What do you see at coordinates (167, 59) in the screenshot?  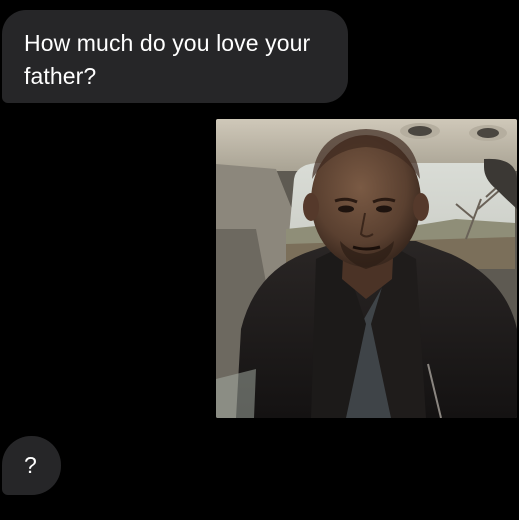 I see `message-text: How much do you love your father?` at bounding box center [167, 59].